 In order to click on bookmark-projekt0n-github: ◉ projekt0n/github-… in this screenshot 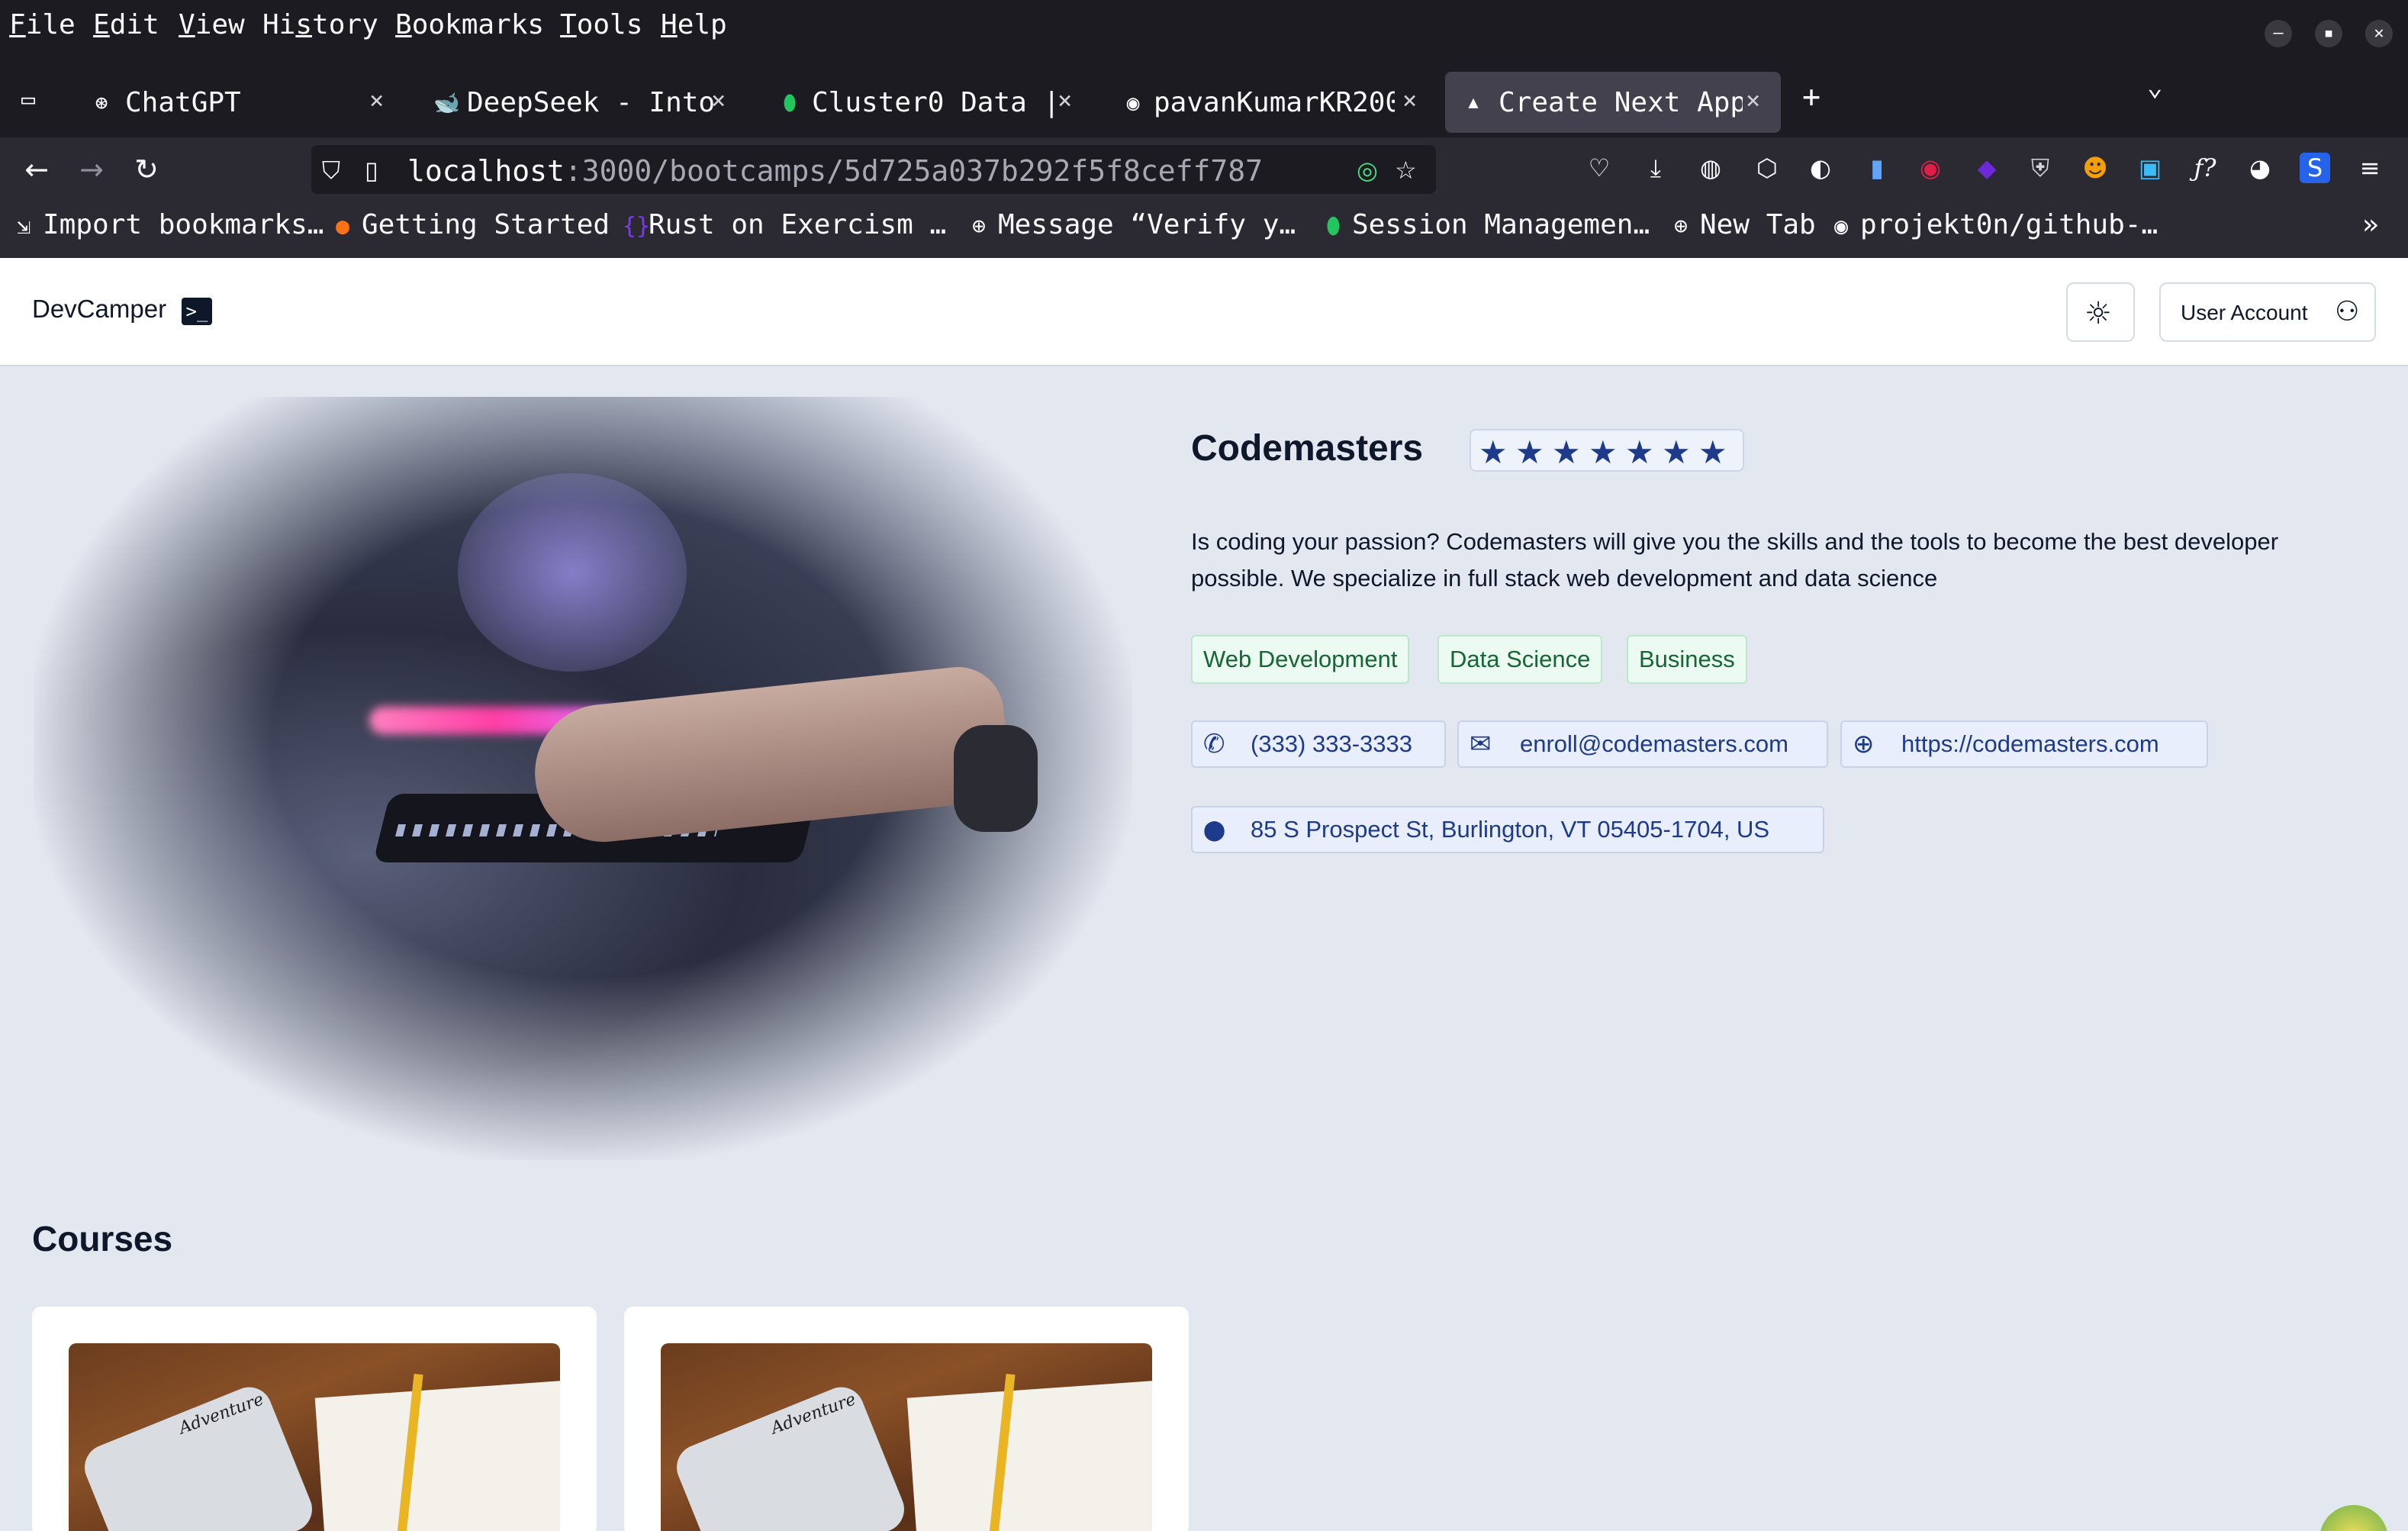, I will do `click(1996, 225)`.